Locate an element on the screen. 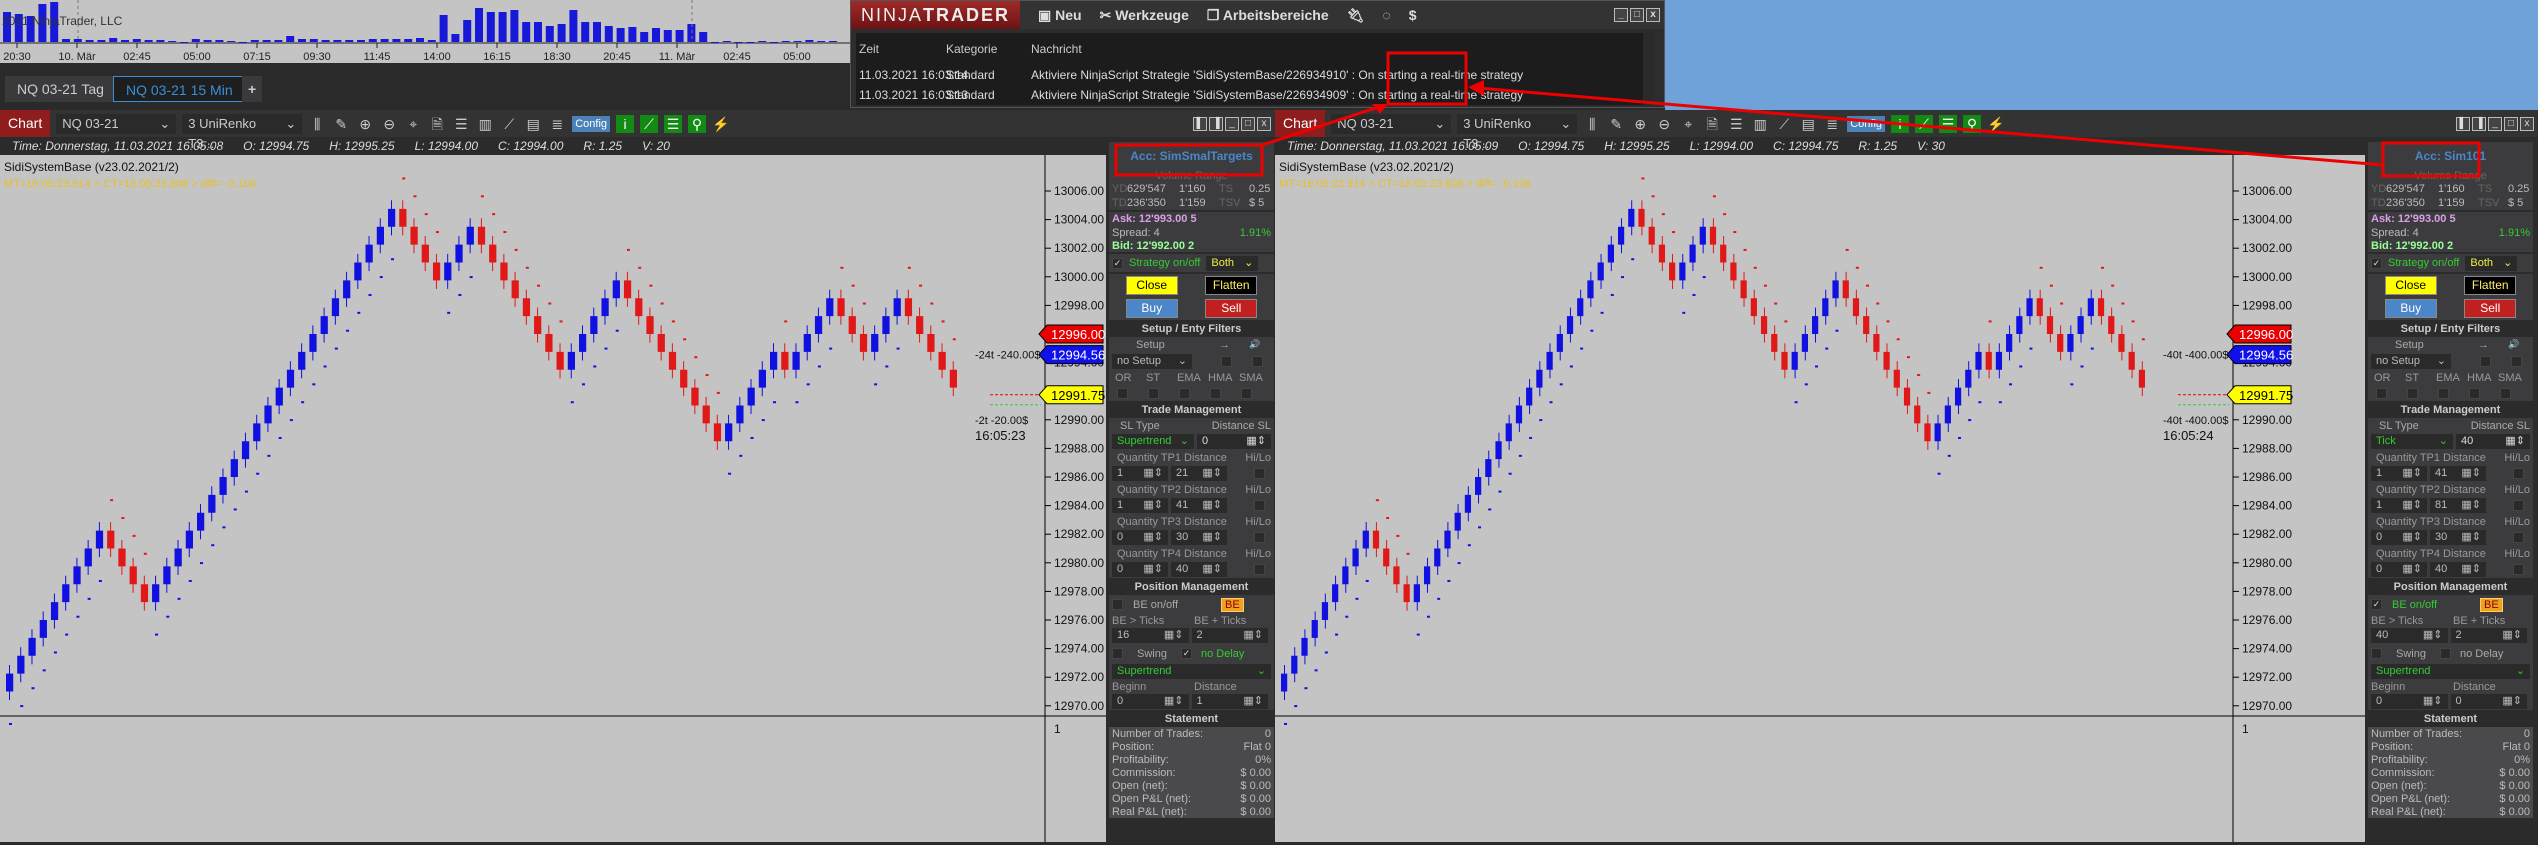 The width and height of the screenshot is (2538, 845). arrow-checkbox is located at coordinates (1226, 361).